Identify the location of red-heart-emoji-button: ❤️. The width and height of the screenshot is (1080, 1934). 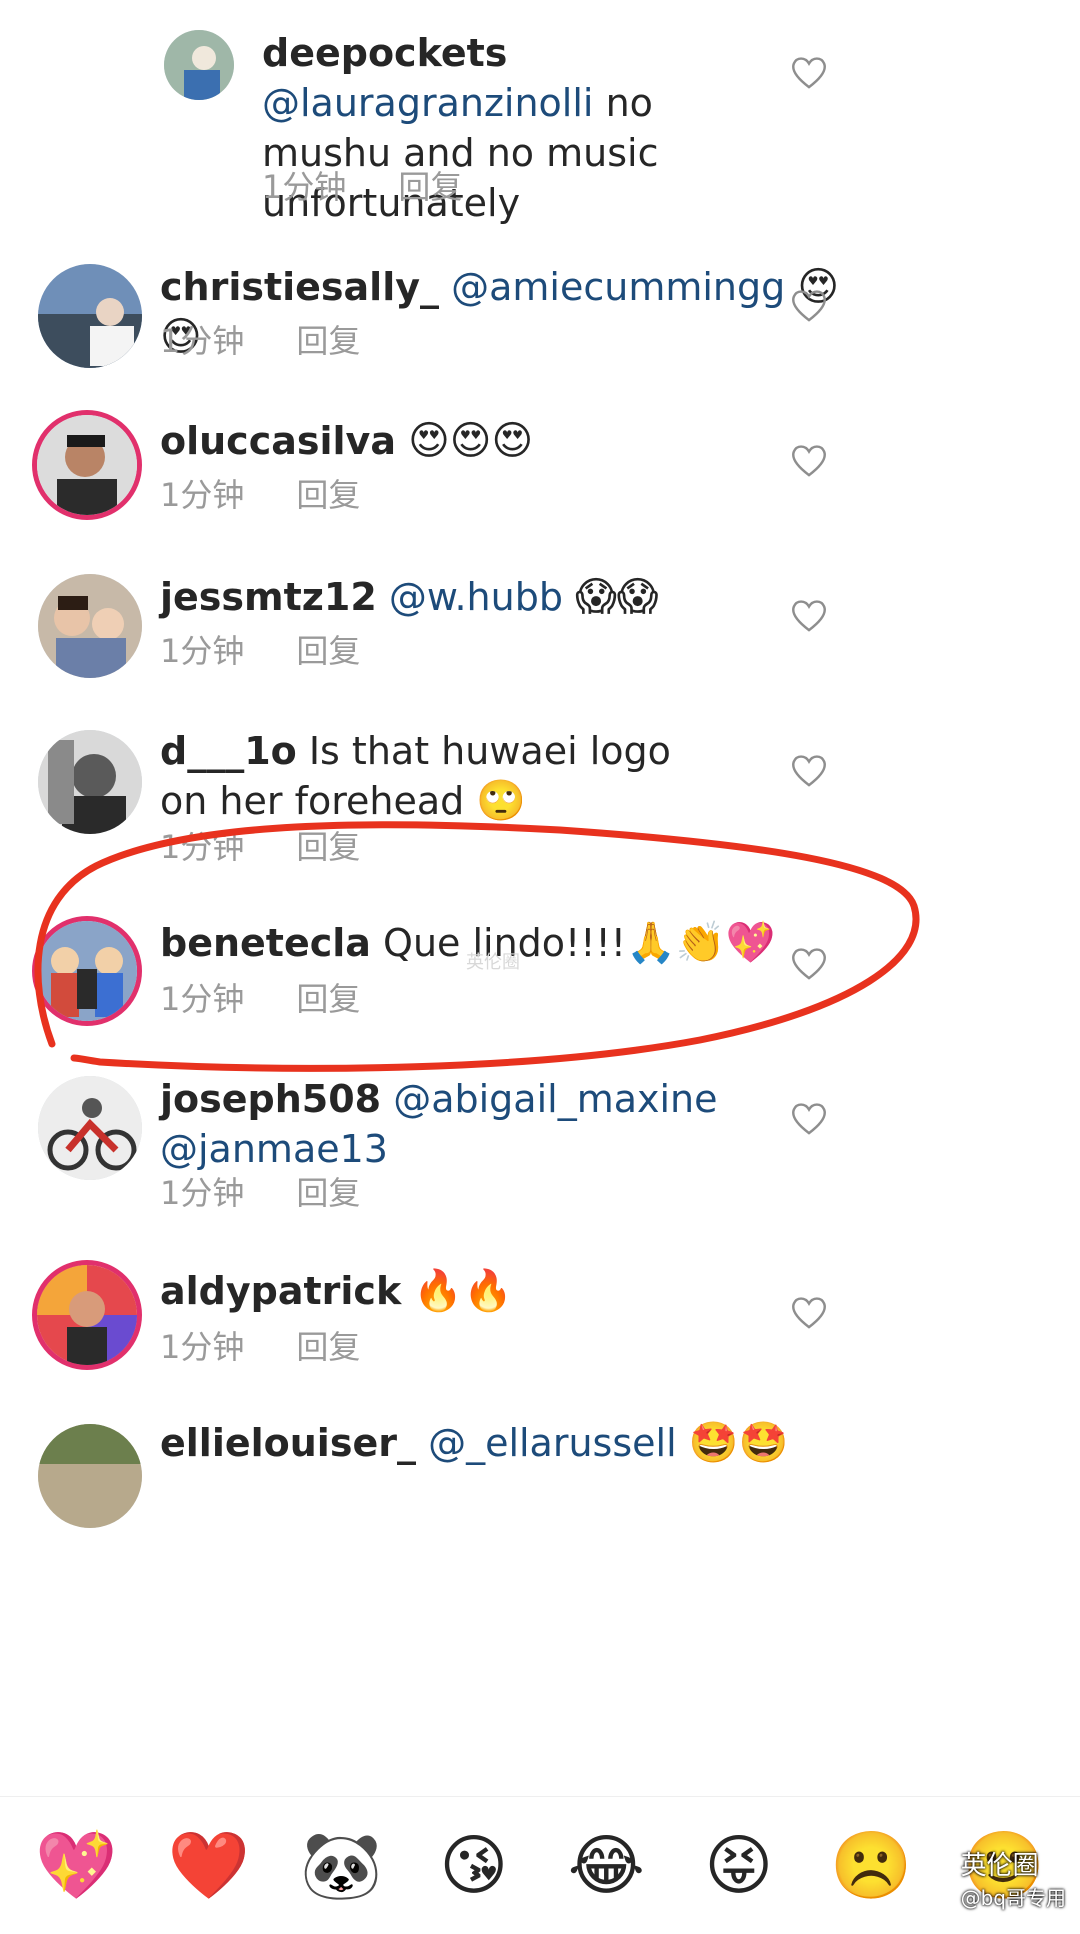
(209, 1866).